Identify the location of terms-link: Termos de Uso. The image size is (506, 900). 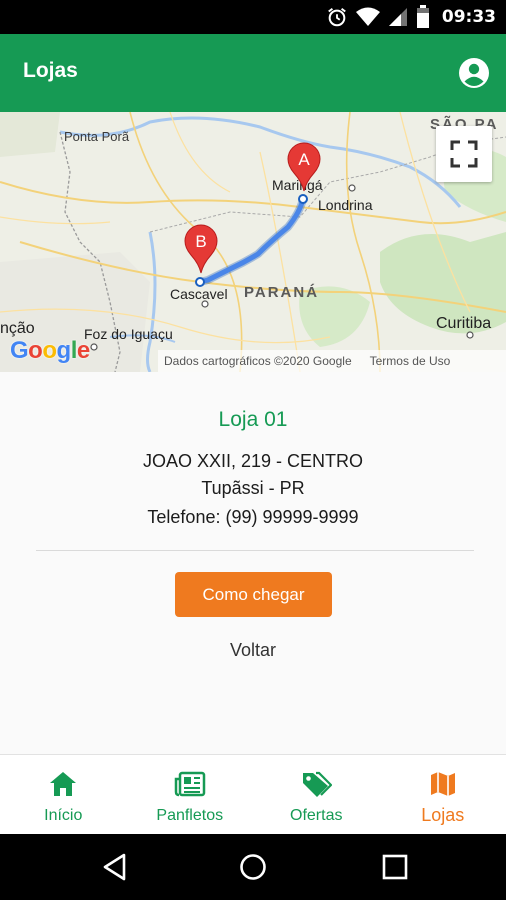
(410, 361).